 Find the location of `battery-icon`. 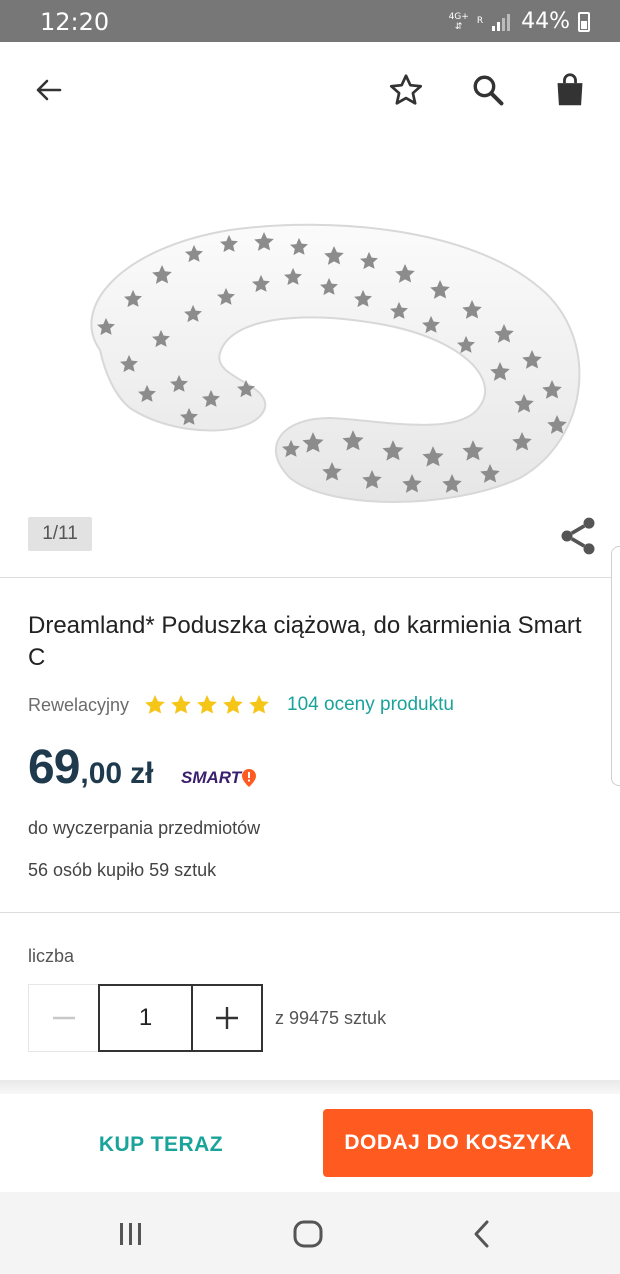

battery-icon is located at coordinates (584, 21).